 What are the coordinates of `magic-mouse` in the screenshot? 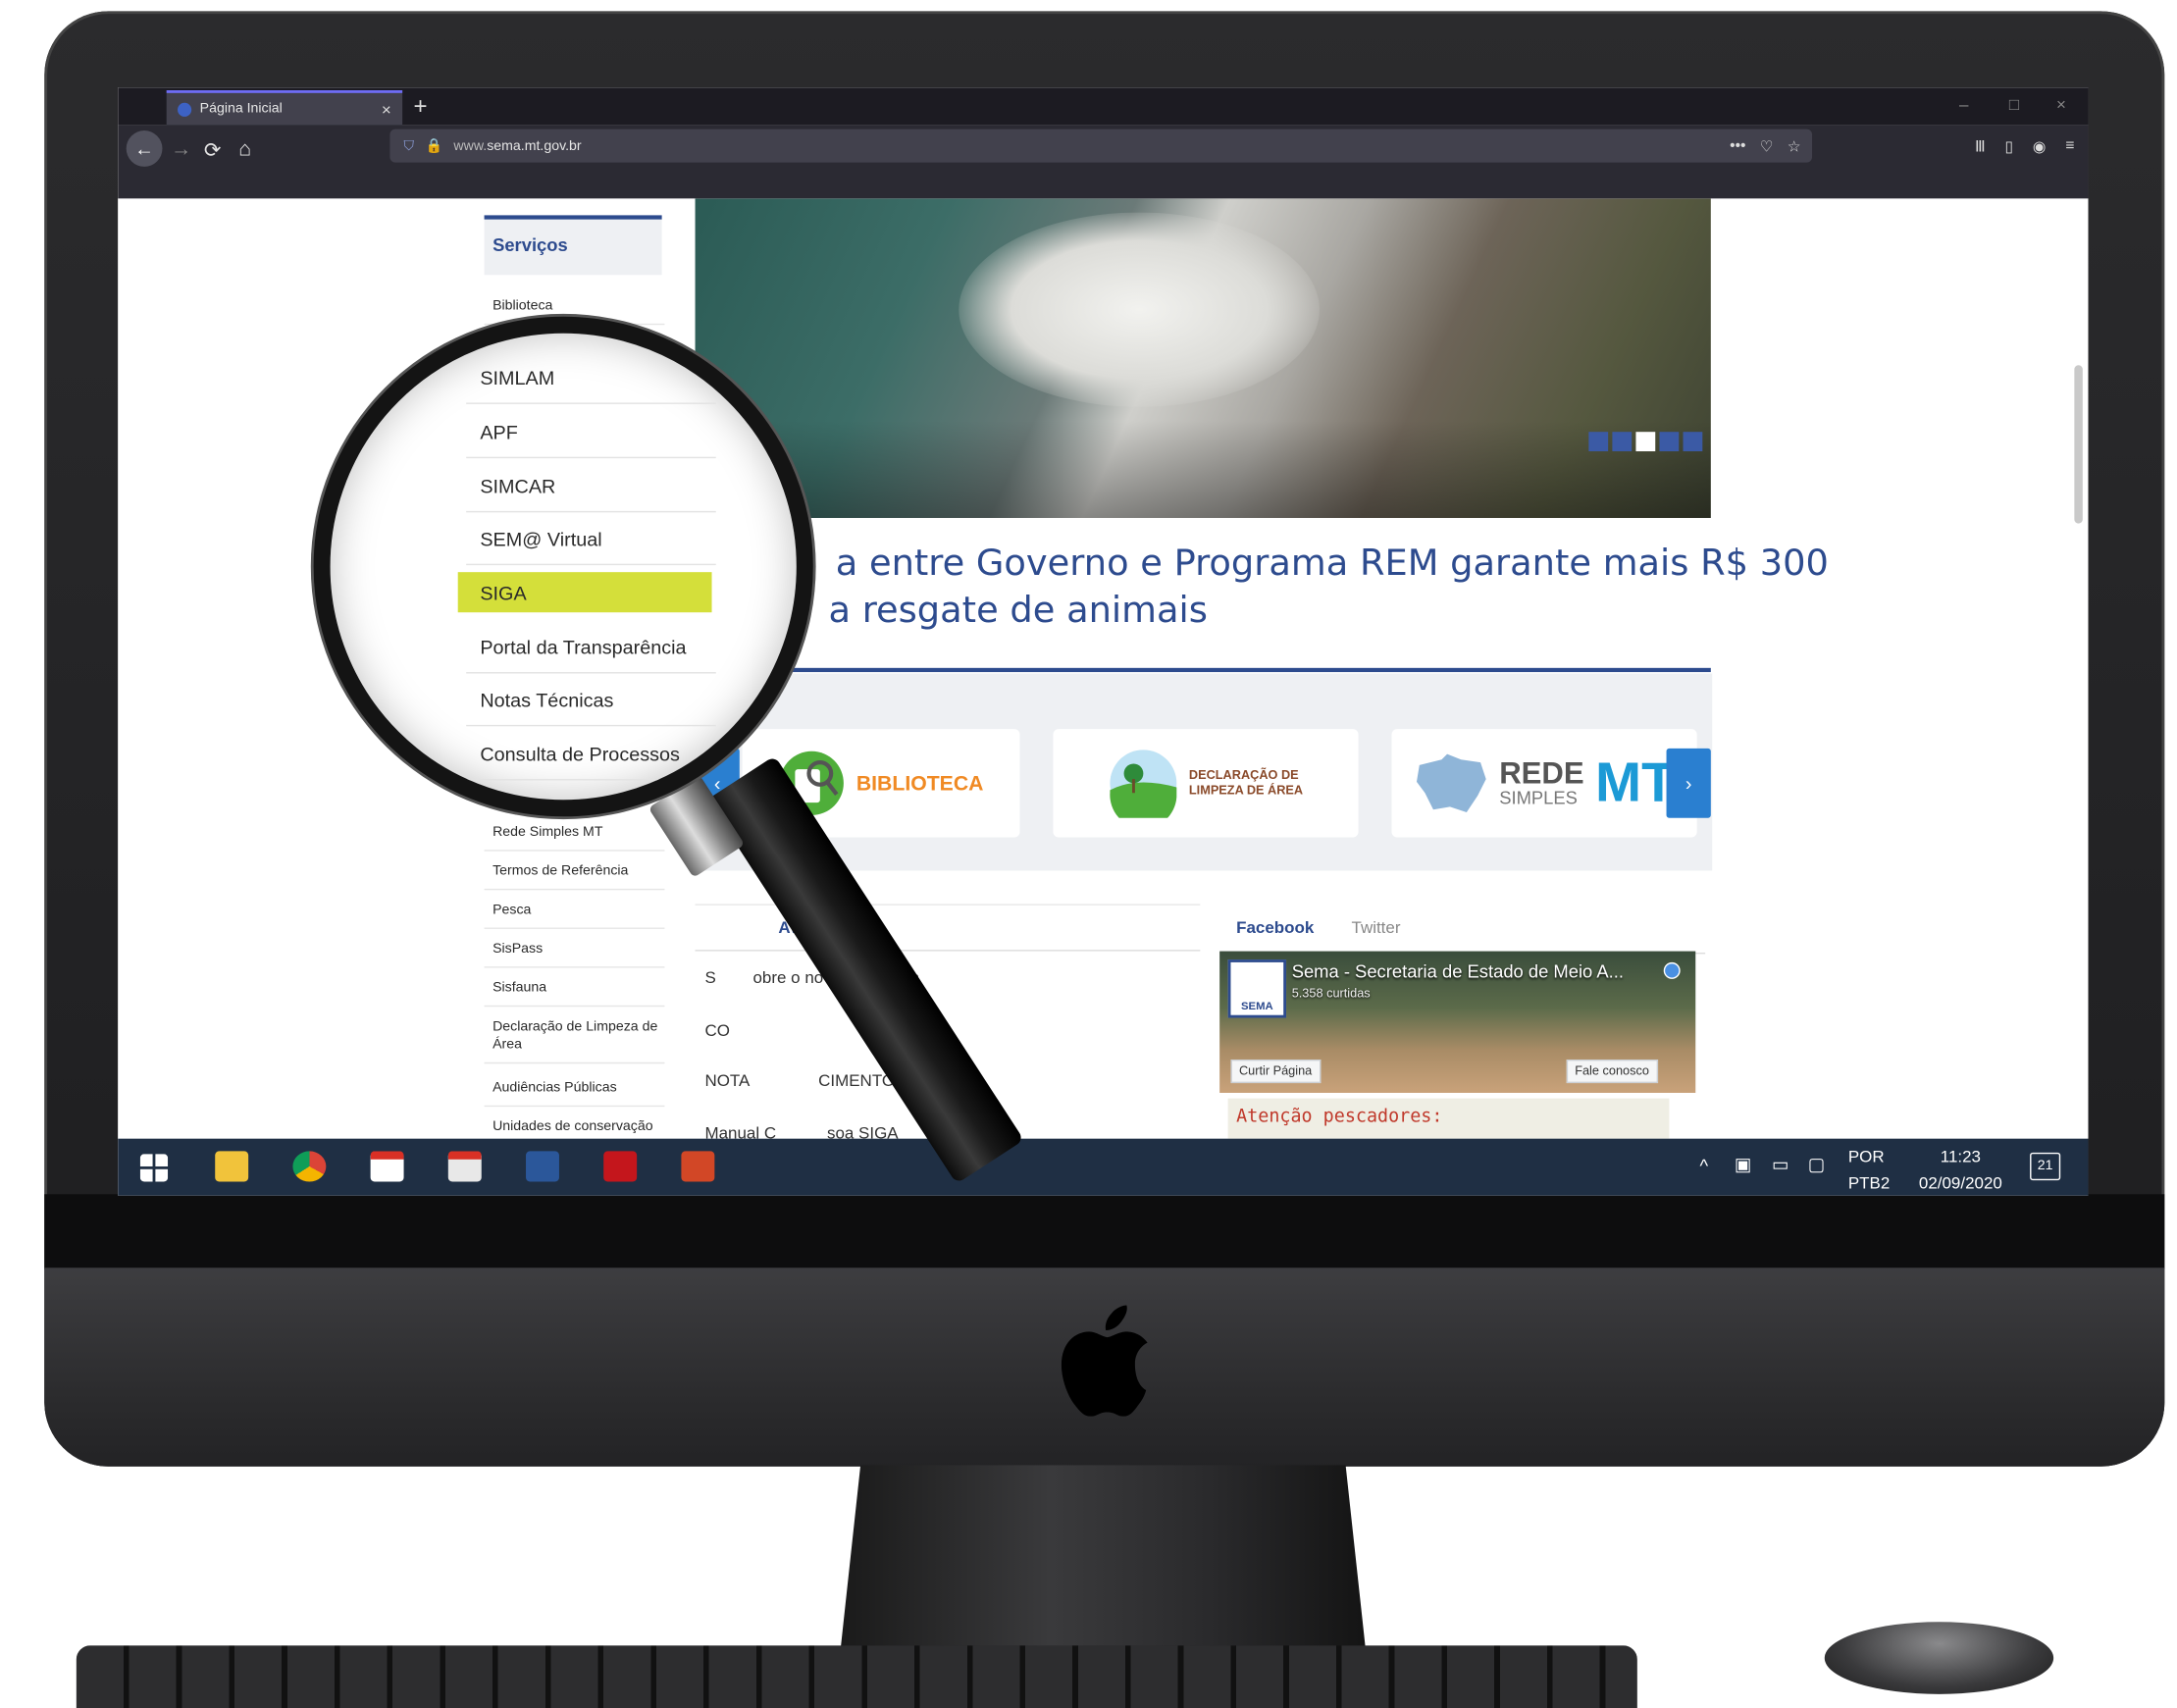 It's located at (1939, 1658).